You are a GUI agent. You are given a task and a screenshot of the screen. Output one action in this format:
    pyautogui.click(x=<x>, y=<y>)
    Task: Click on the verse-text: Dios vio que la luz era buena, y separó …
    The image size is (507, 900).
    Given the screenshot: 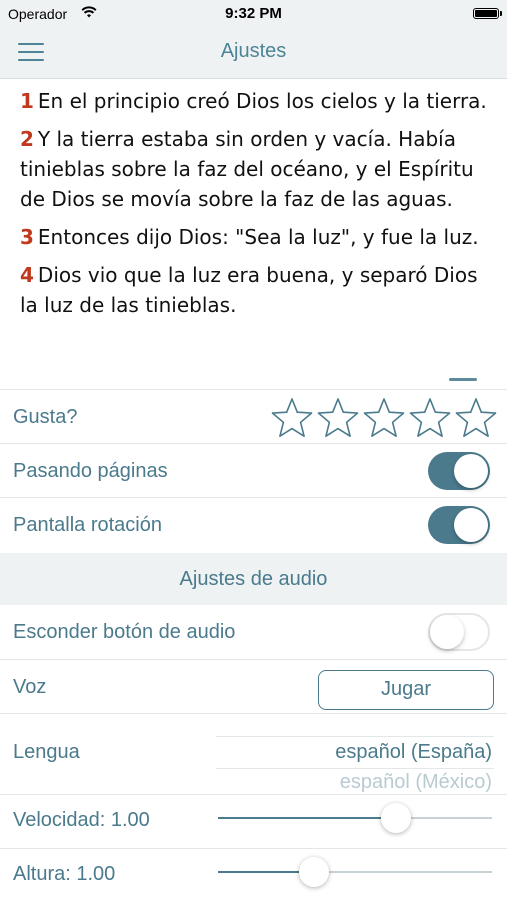 What is the action you would take?
    pyautogui.click(x=249, y=290)
    